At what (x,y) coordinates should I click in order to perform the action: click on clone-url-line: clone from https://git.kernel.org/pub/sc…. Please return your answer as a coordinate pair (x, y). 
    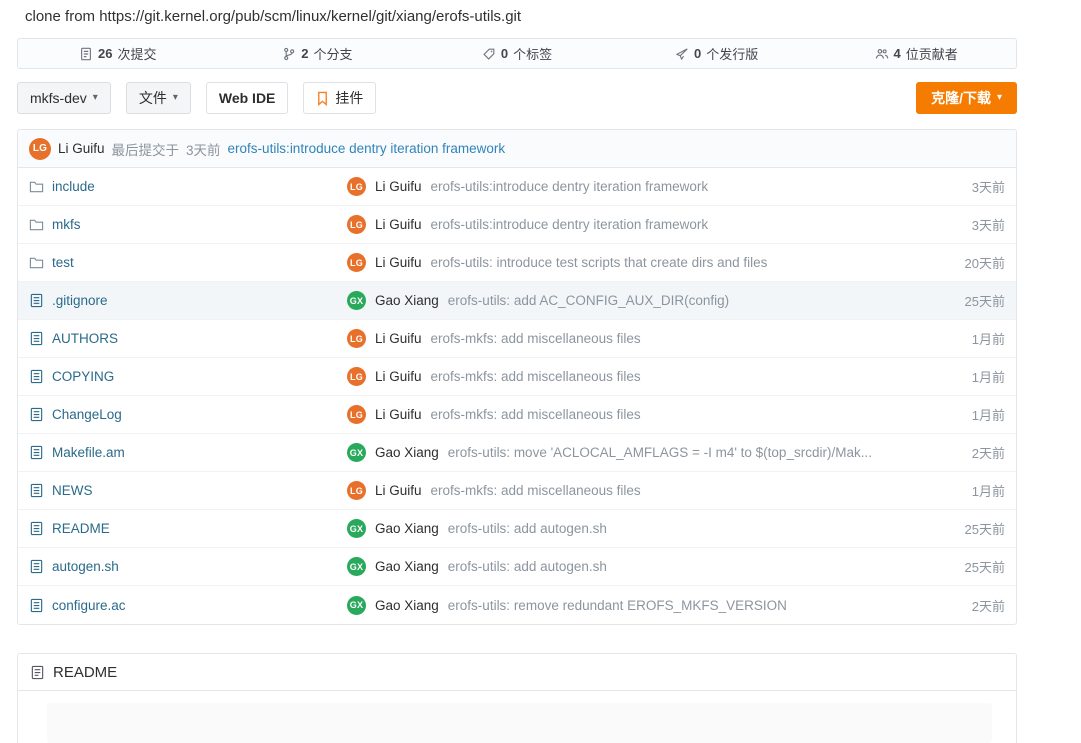
    Looking at the image, I should click on (273, 16).